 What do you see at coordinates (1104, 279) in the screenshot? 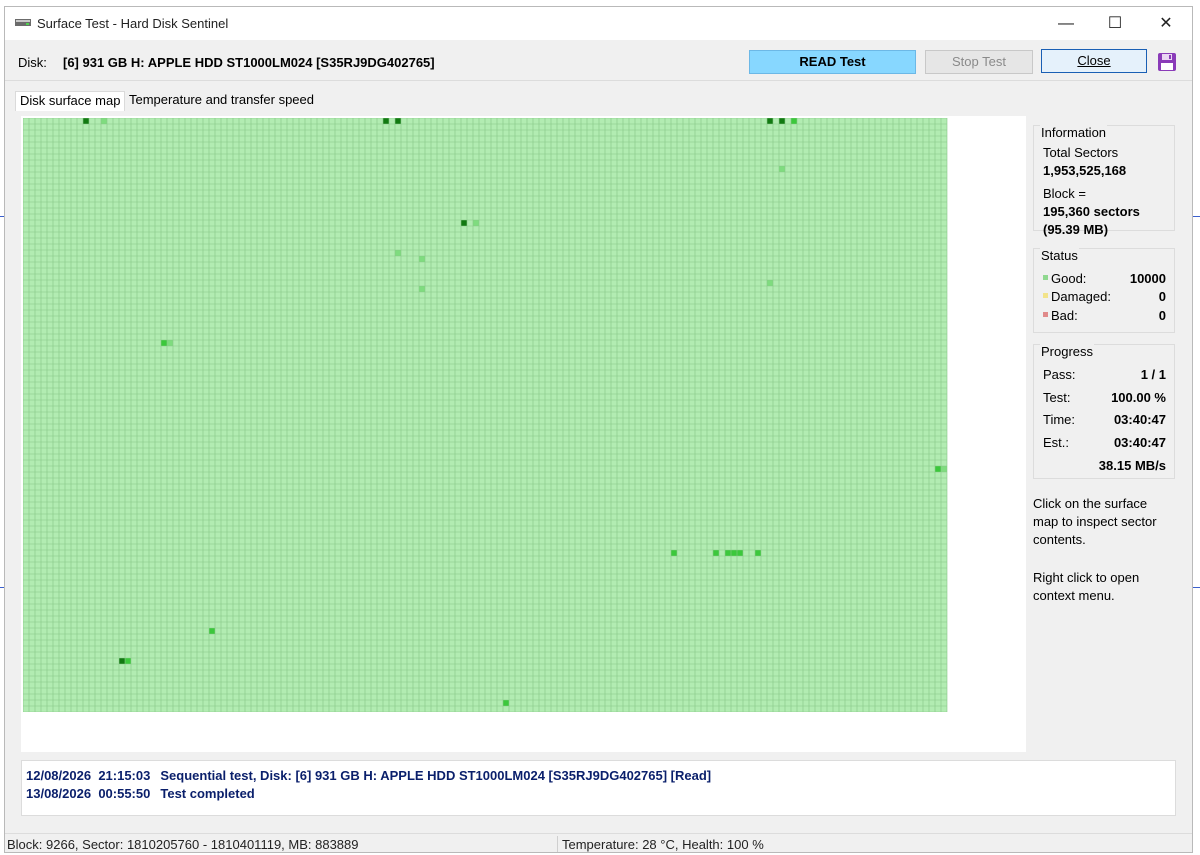
I see `status-good-row: Good: 10000` at bounding box center [1104, 279].